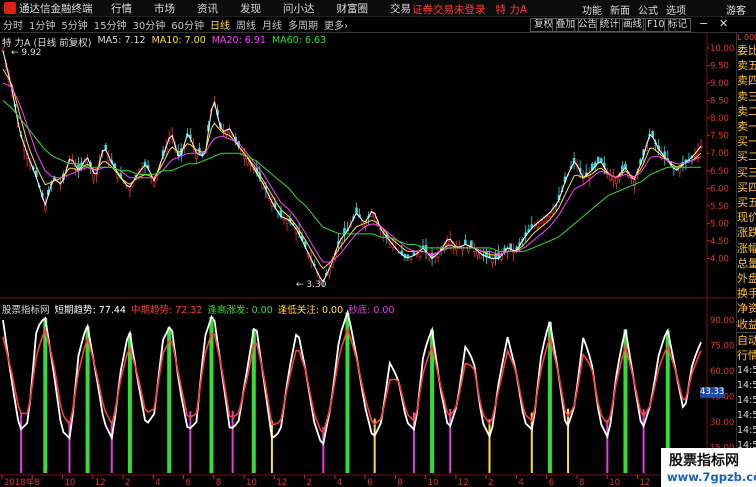 This screenshot has height=487, width=756. I want to click on price-axis-label: 4.50, so click(719, 242).